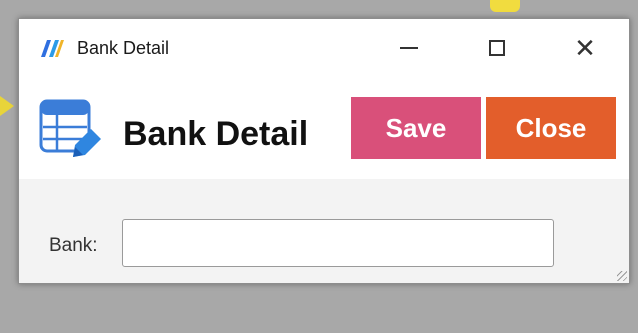  I want to click on app-logo-icon, so click(52, 48).